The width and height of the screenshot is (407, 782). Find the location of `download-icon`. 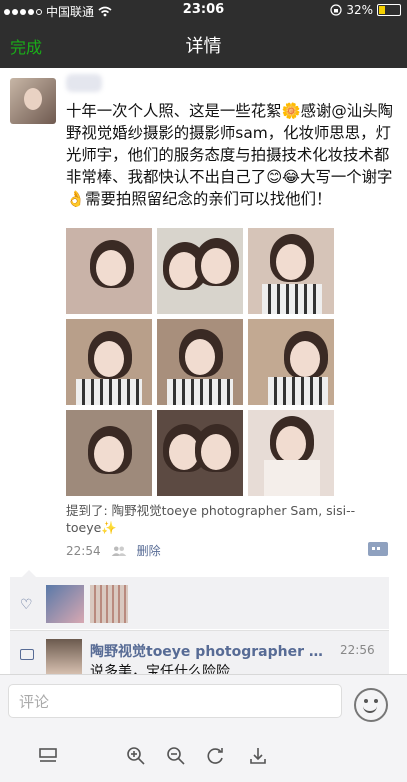

download-icon is located at coordinates (258, 756).